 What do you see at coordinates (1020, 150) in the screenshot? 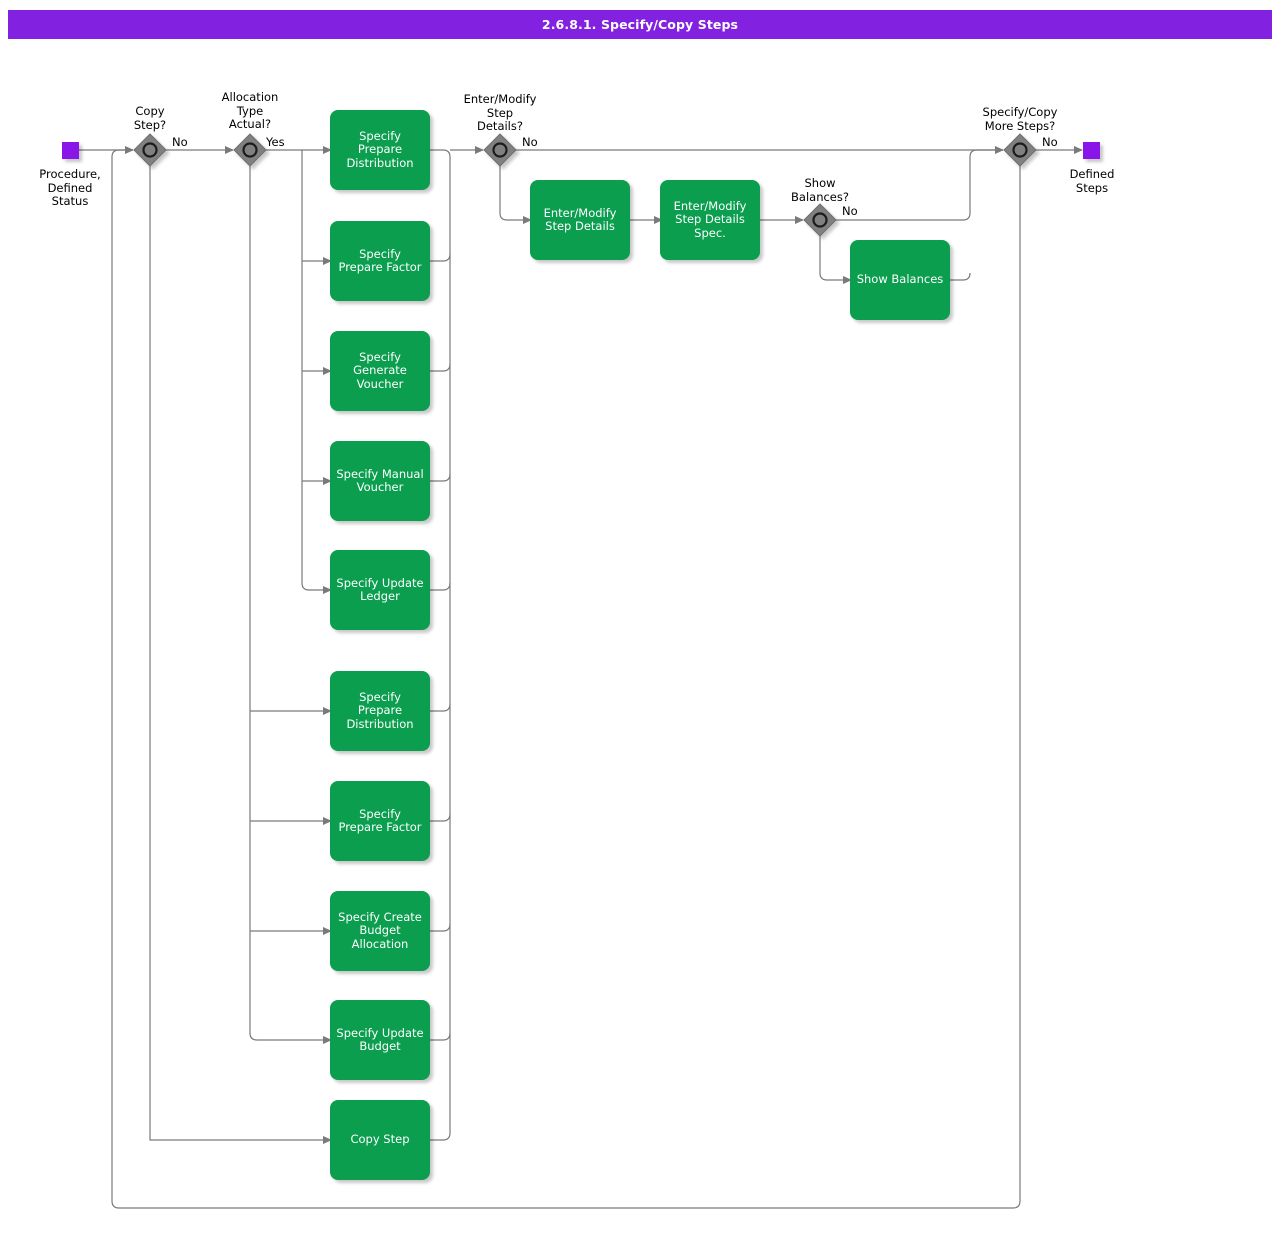
I see `decision-specify-copy-more-steps-shape` at bounding box center [1020, 150].